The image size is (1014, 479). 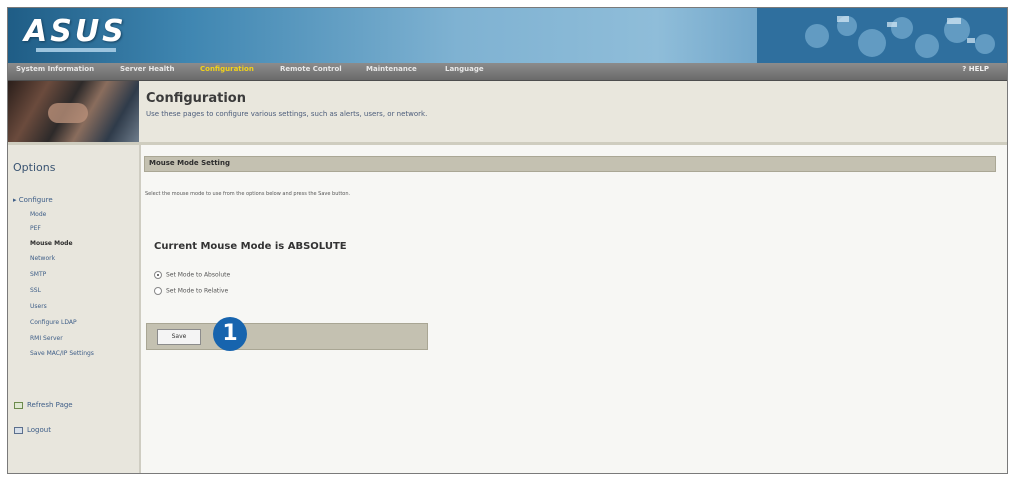 I want to click on help-link: ? HELP, so click(x=975, y=69).